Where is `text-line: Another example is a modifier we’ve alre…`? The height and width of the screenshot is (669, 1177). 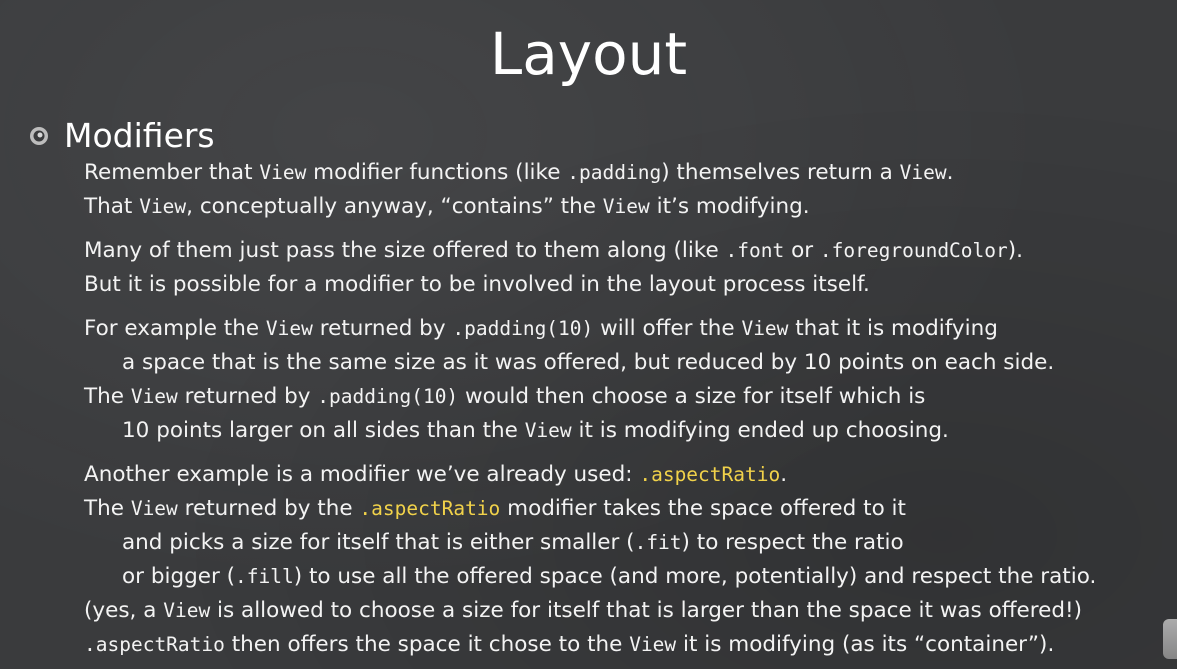
text-line: Another example is a modifier we’ve alre… is located at coordinates (436, 474).